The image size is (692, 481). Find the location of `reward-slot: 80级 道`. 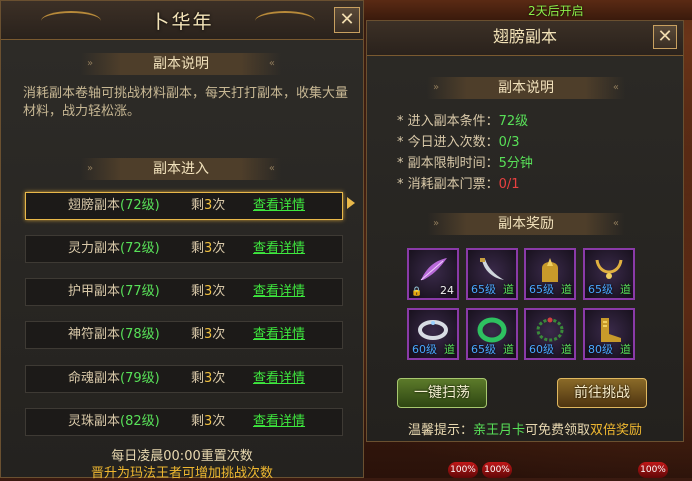

reward-slot: 80级 道 is located at coordinates (609, 334).